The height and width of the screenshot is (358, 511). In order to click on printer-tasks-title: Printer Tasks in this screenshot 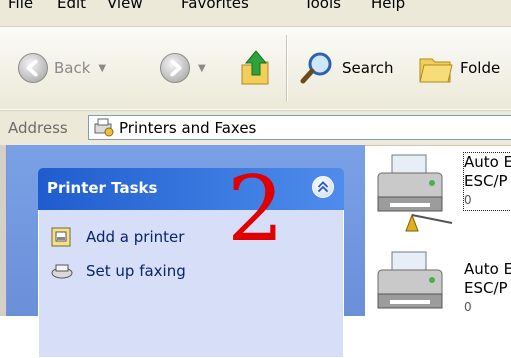, I will do `click(102, 188)`.